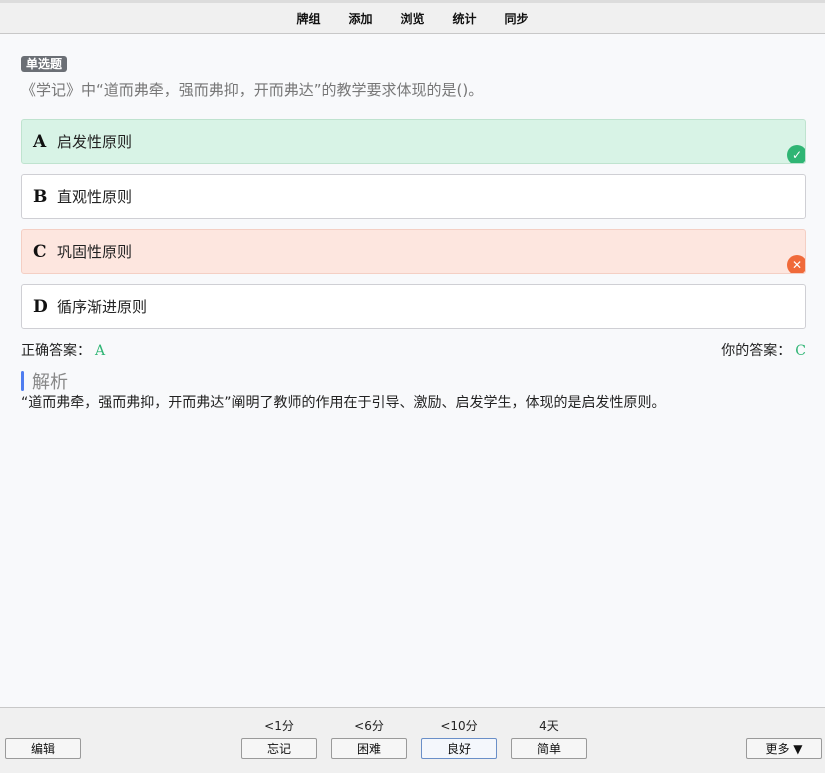 This screenshot has width=825, height=773. Describe the element at coordinates (279, 748) in the screenshot. I see `again-button: 忘记` at that location.